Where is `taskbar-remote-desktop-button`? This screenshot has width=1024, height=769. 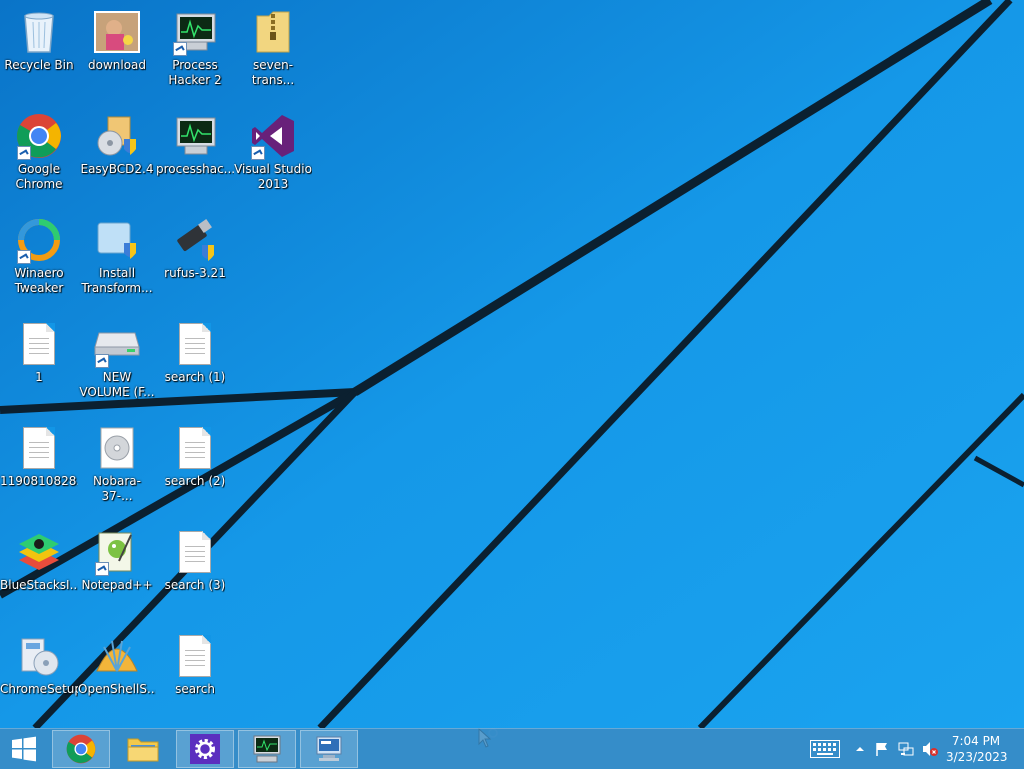 taskbar-remote-desktop-button is located at coordinates (329, 749).